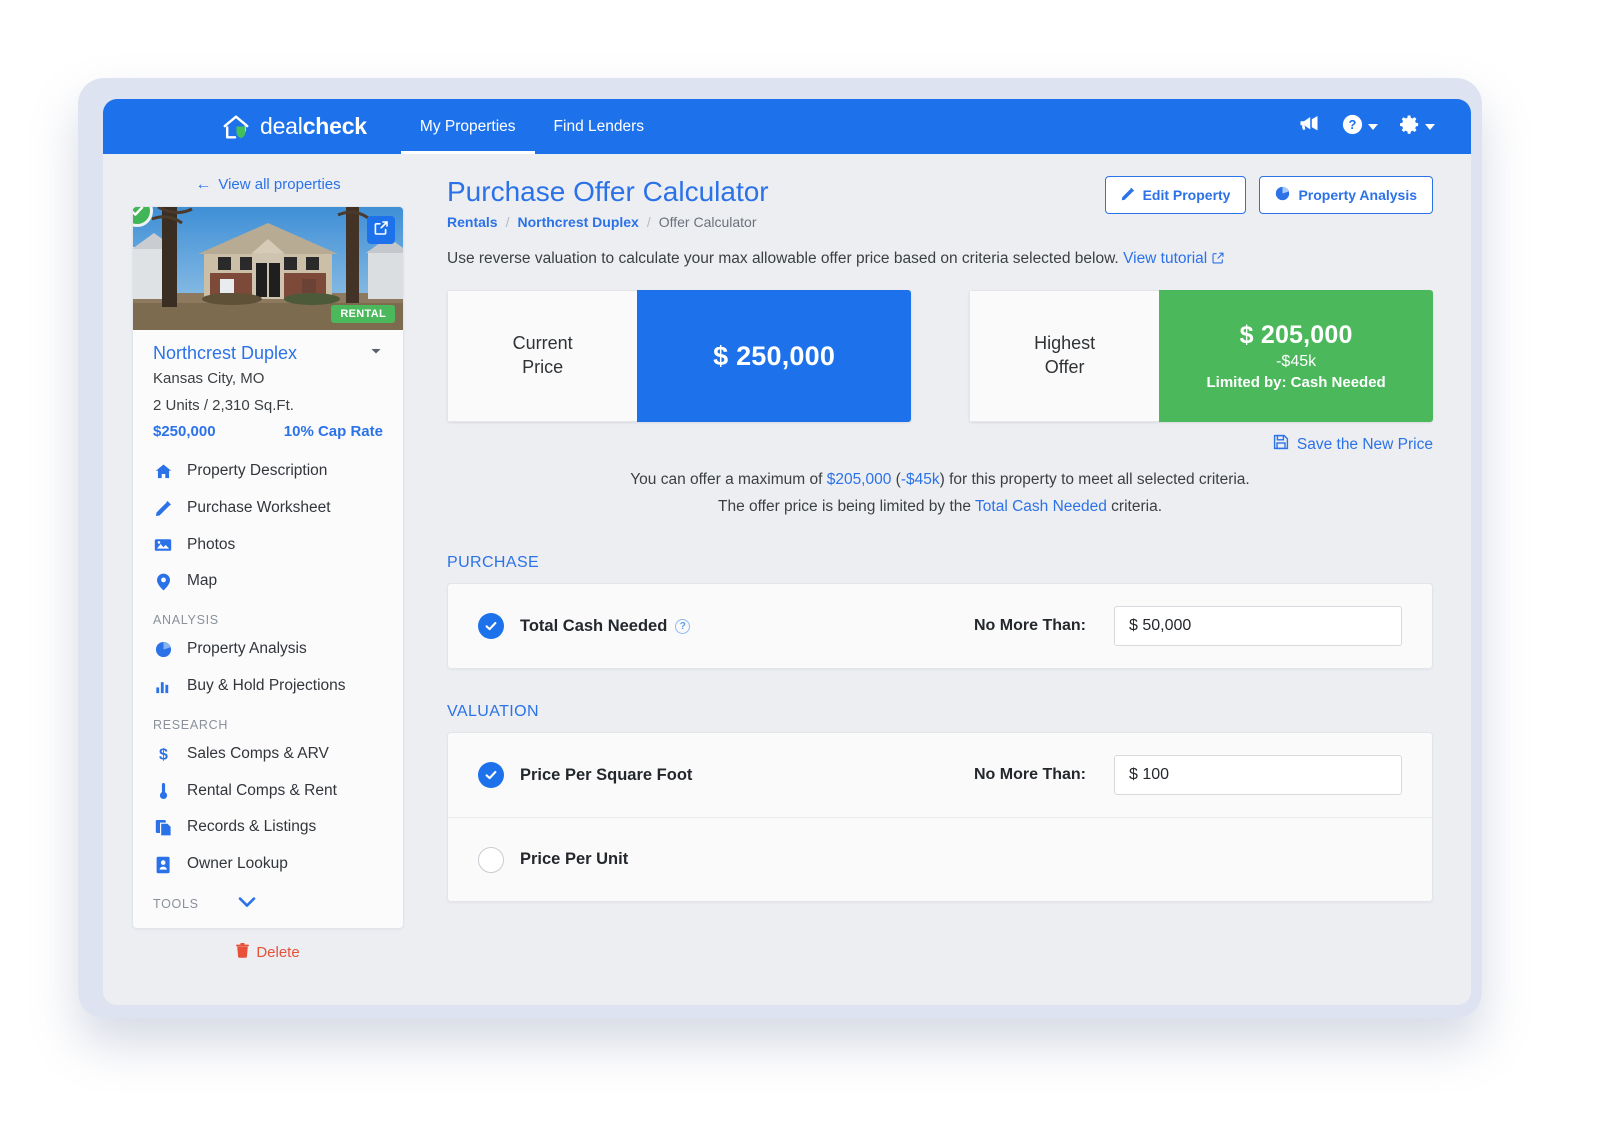  Describe the element at coordinates (1064, 367) in the screenshot. I see `highest-offer-label-line2: Offer` at that location.